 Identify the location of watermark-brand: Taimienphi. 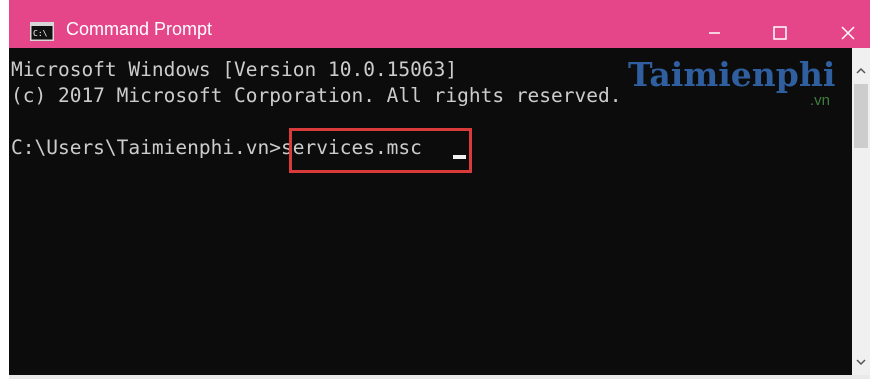
(731, 74).